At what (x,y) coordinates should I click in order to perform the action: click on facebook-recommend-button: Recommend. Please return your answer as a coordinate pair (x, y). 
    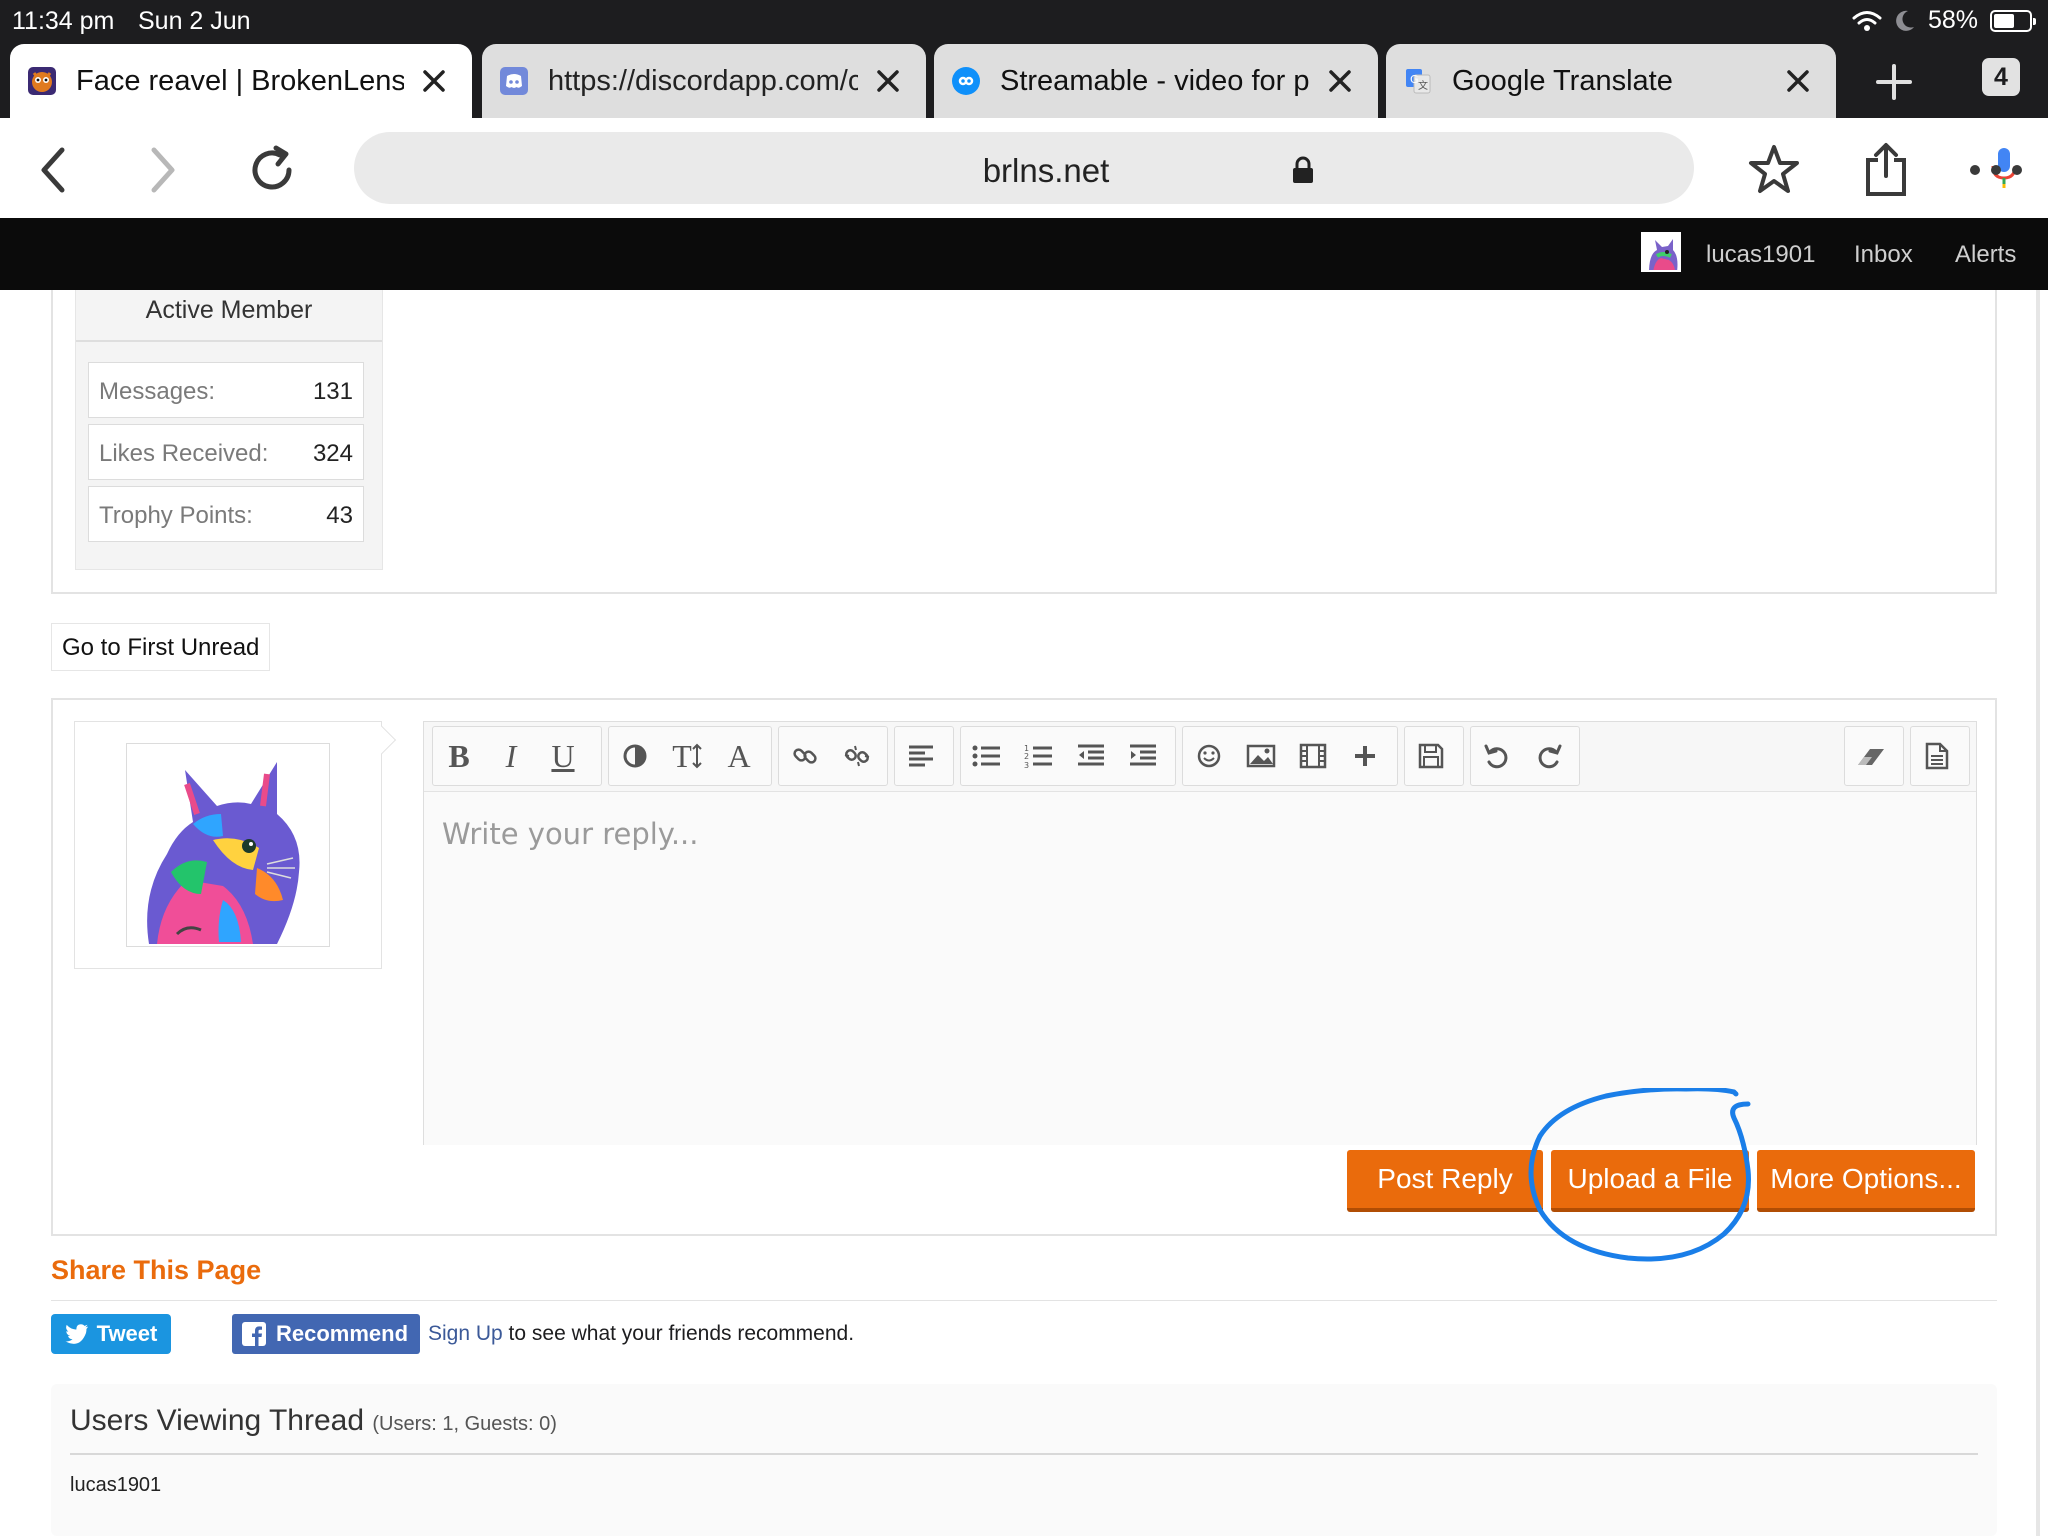
    Looking at the image, I should click on (326, 1334).